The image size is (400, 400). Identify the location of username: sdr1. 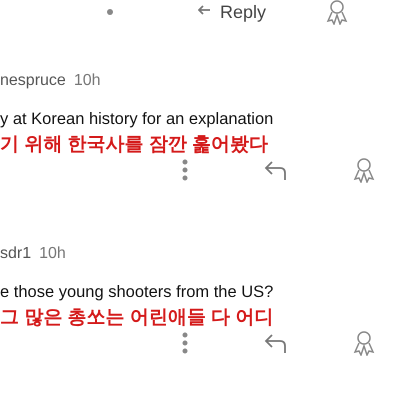
(16, 254).